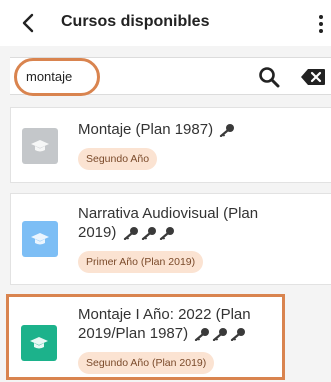 The image size is (331, 382). I want to click on course-year-badge: Segundo Año (Plan 2019), so click(146, 363).